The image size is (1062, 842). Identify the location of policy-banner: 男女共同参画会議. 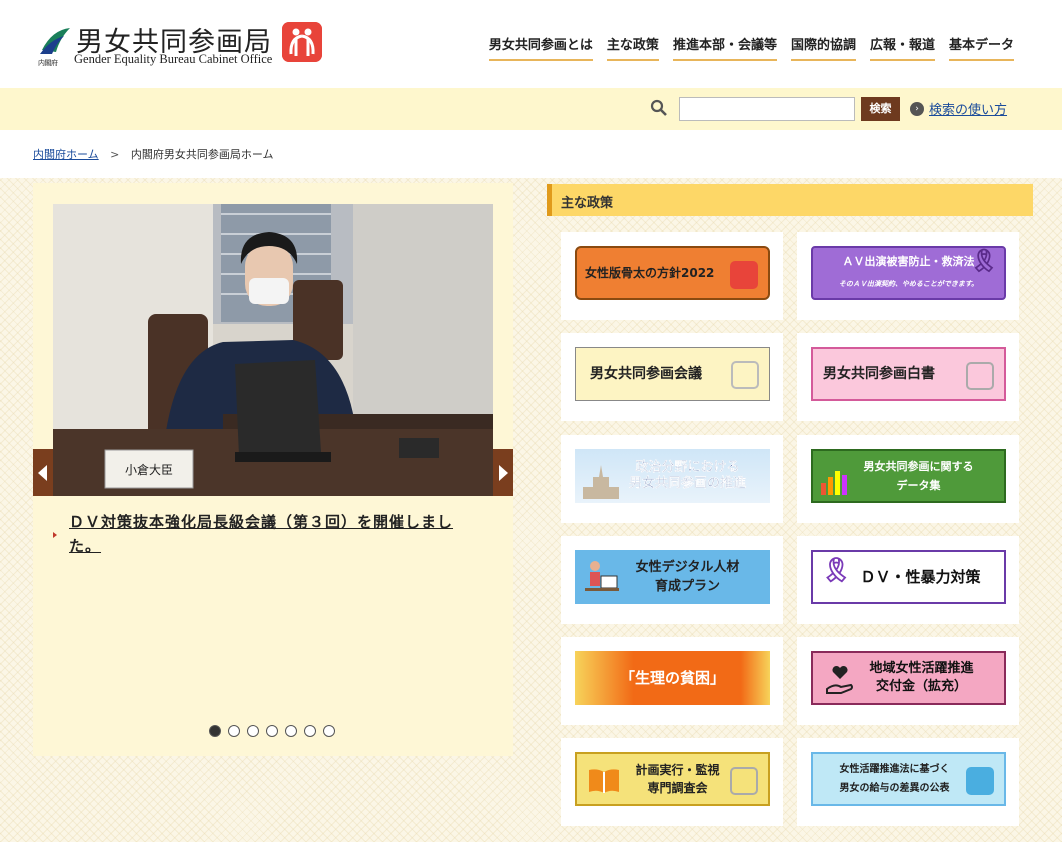
(672, 374).